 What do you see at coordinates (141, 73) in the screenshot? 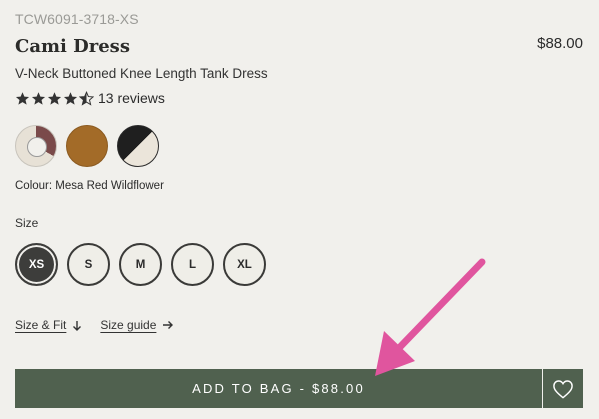
I see `product-subtitle: V-Neck Buttoned Knee Length Tank Dress` at bounding box center [141, 73].